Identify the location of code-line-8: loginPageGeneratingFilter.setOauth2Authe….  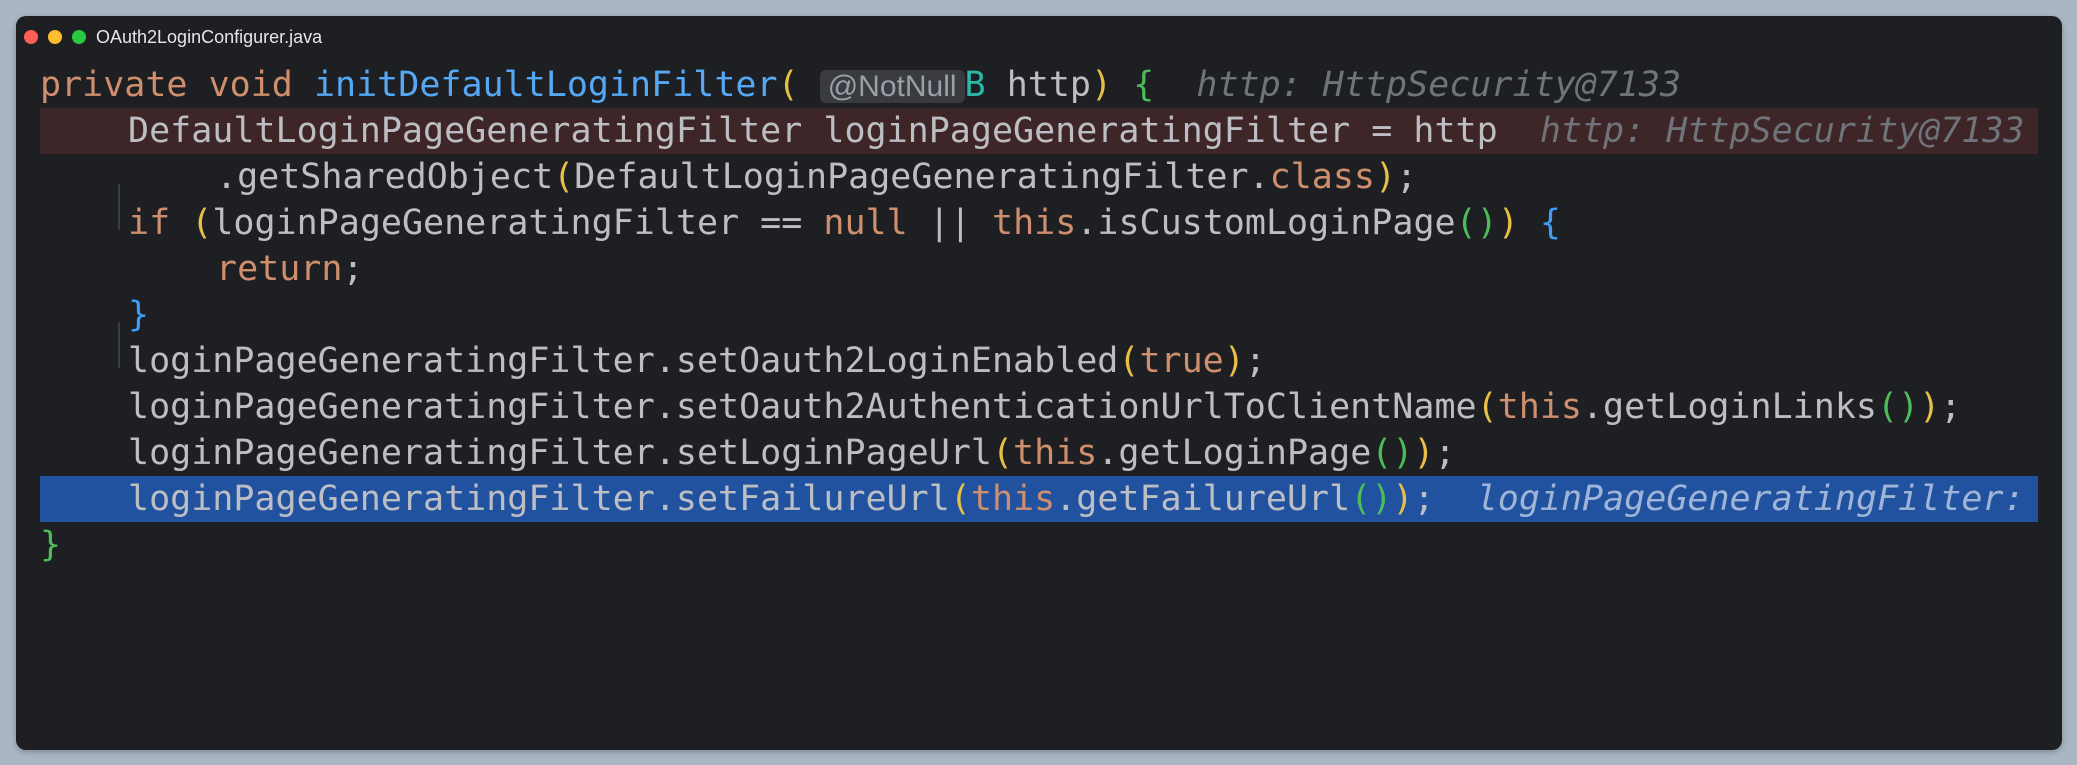
(1039, 407).